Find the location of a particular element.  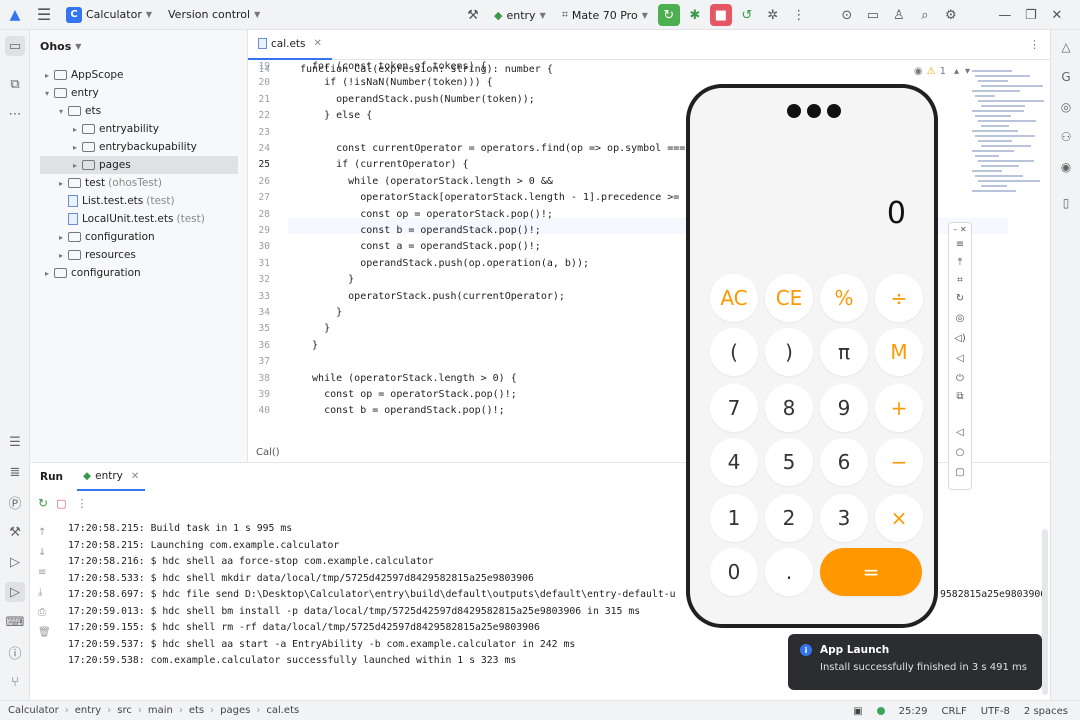

menu-icon: ≡ is located at coordinates (960, 244).